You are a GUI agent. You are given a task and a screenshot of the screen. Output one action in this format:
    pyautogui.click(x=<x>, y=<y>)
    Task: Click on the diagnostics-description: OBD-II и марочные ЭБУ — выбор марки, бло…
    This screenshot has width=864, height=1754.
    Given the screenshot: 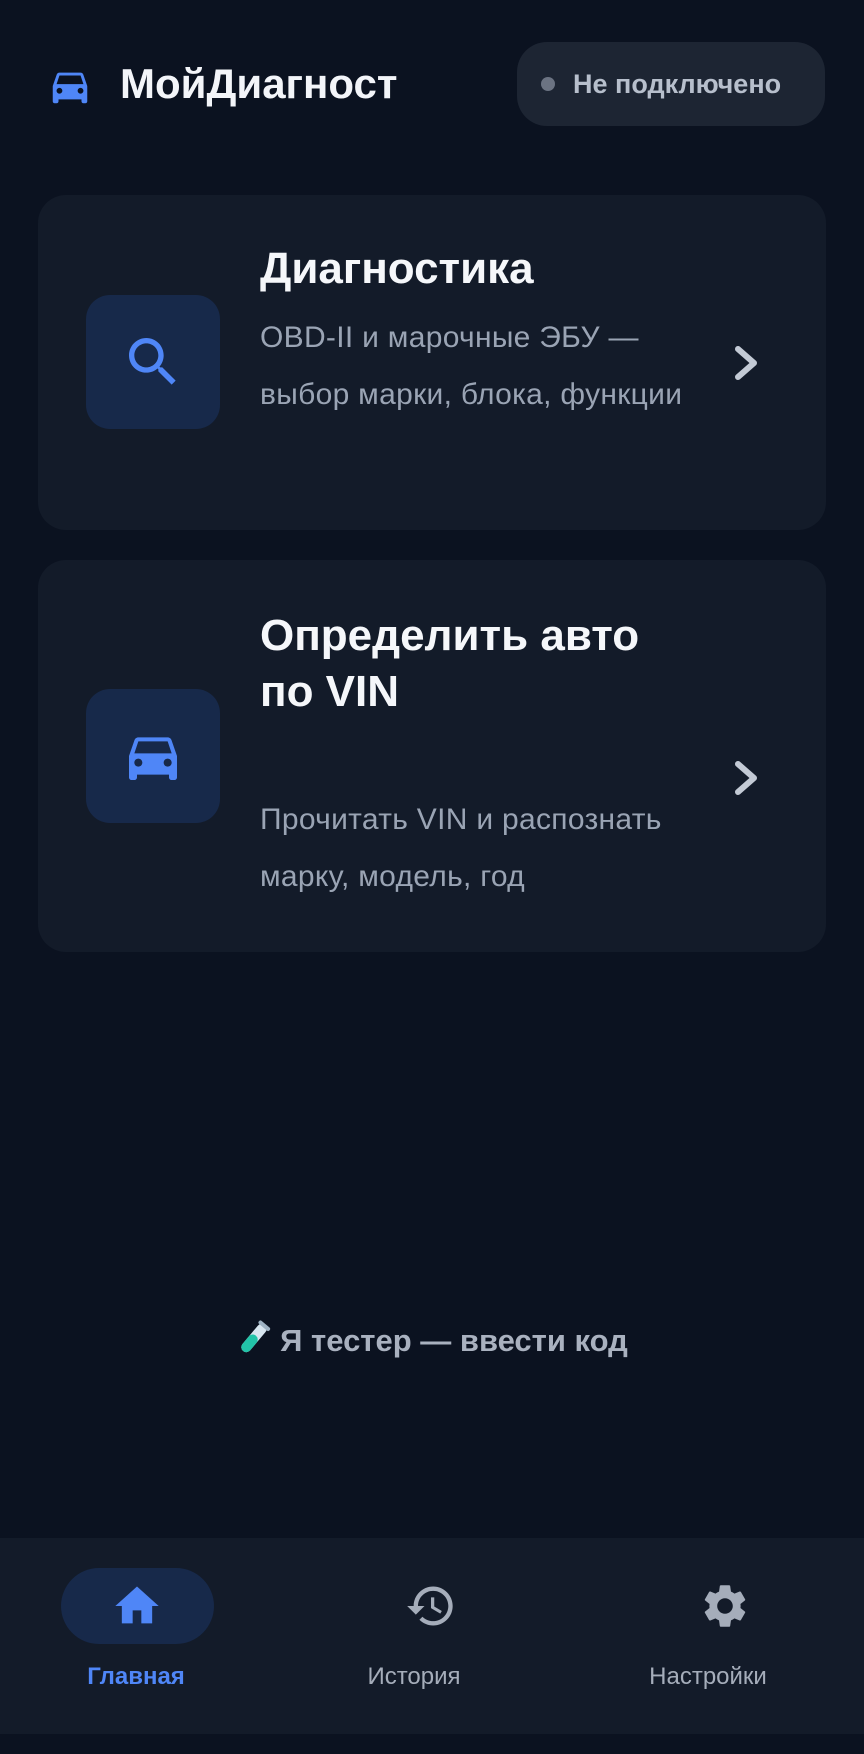 What is the action you would take?
    pyautogui.click(x=471, y=366)
    